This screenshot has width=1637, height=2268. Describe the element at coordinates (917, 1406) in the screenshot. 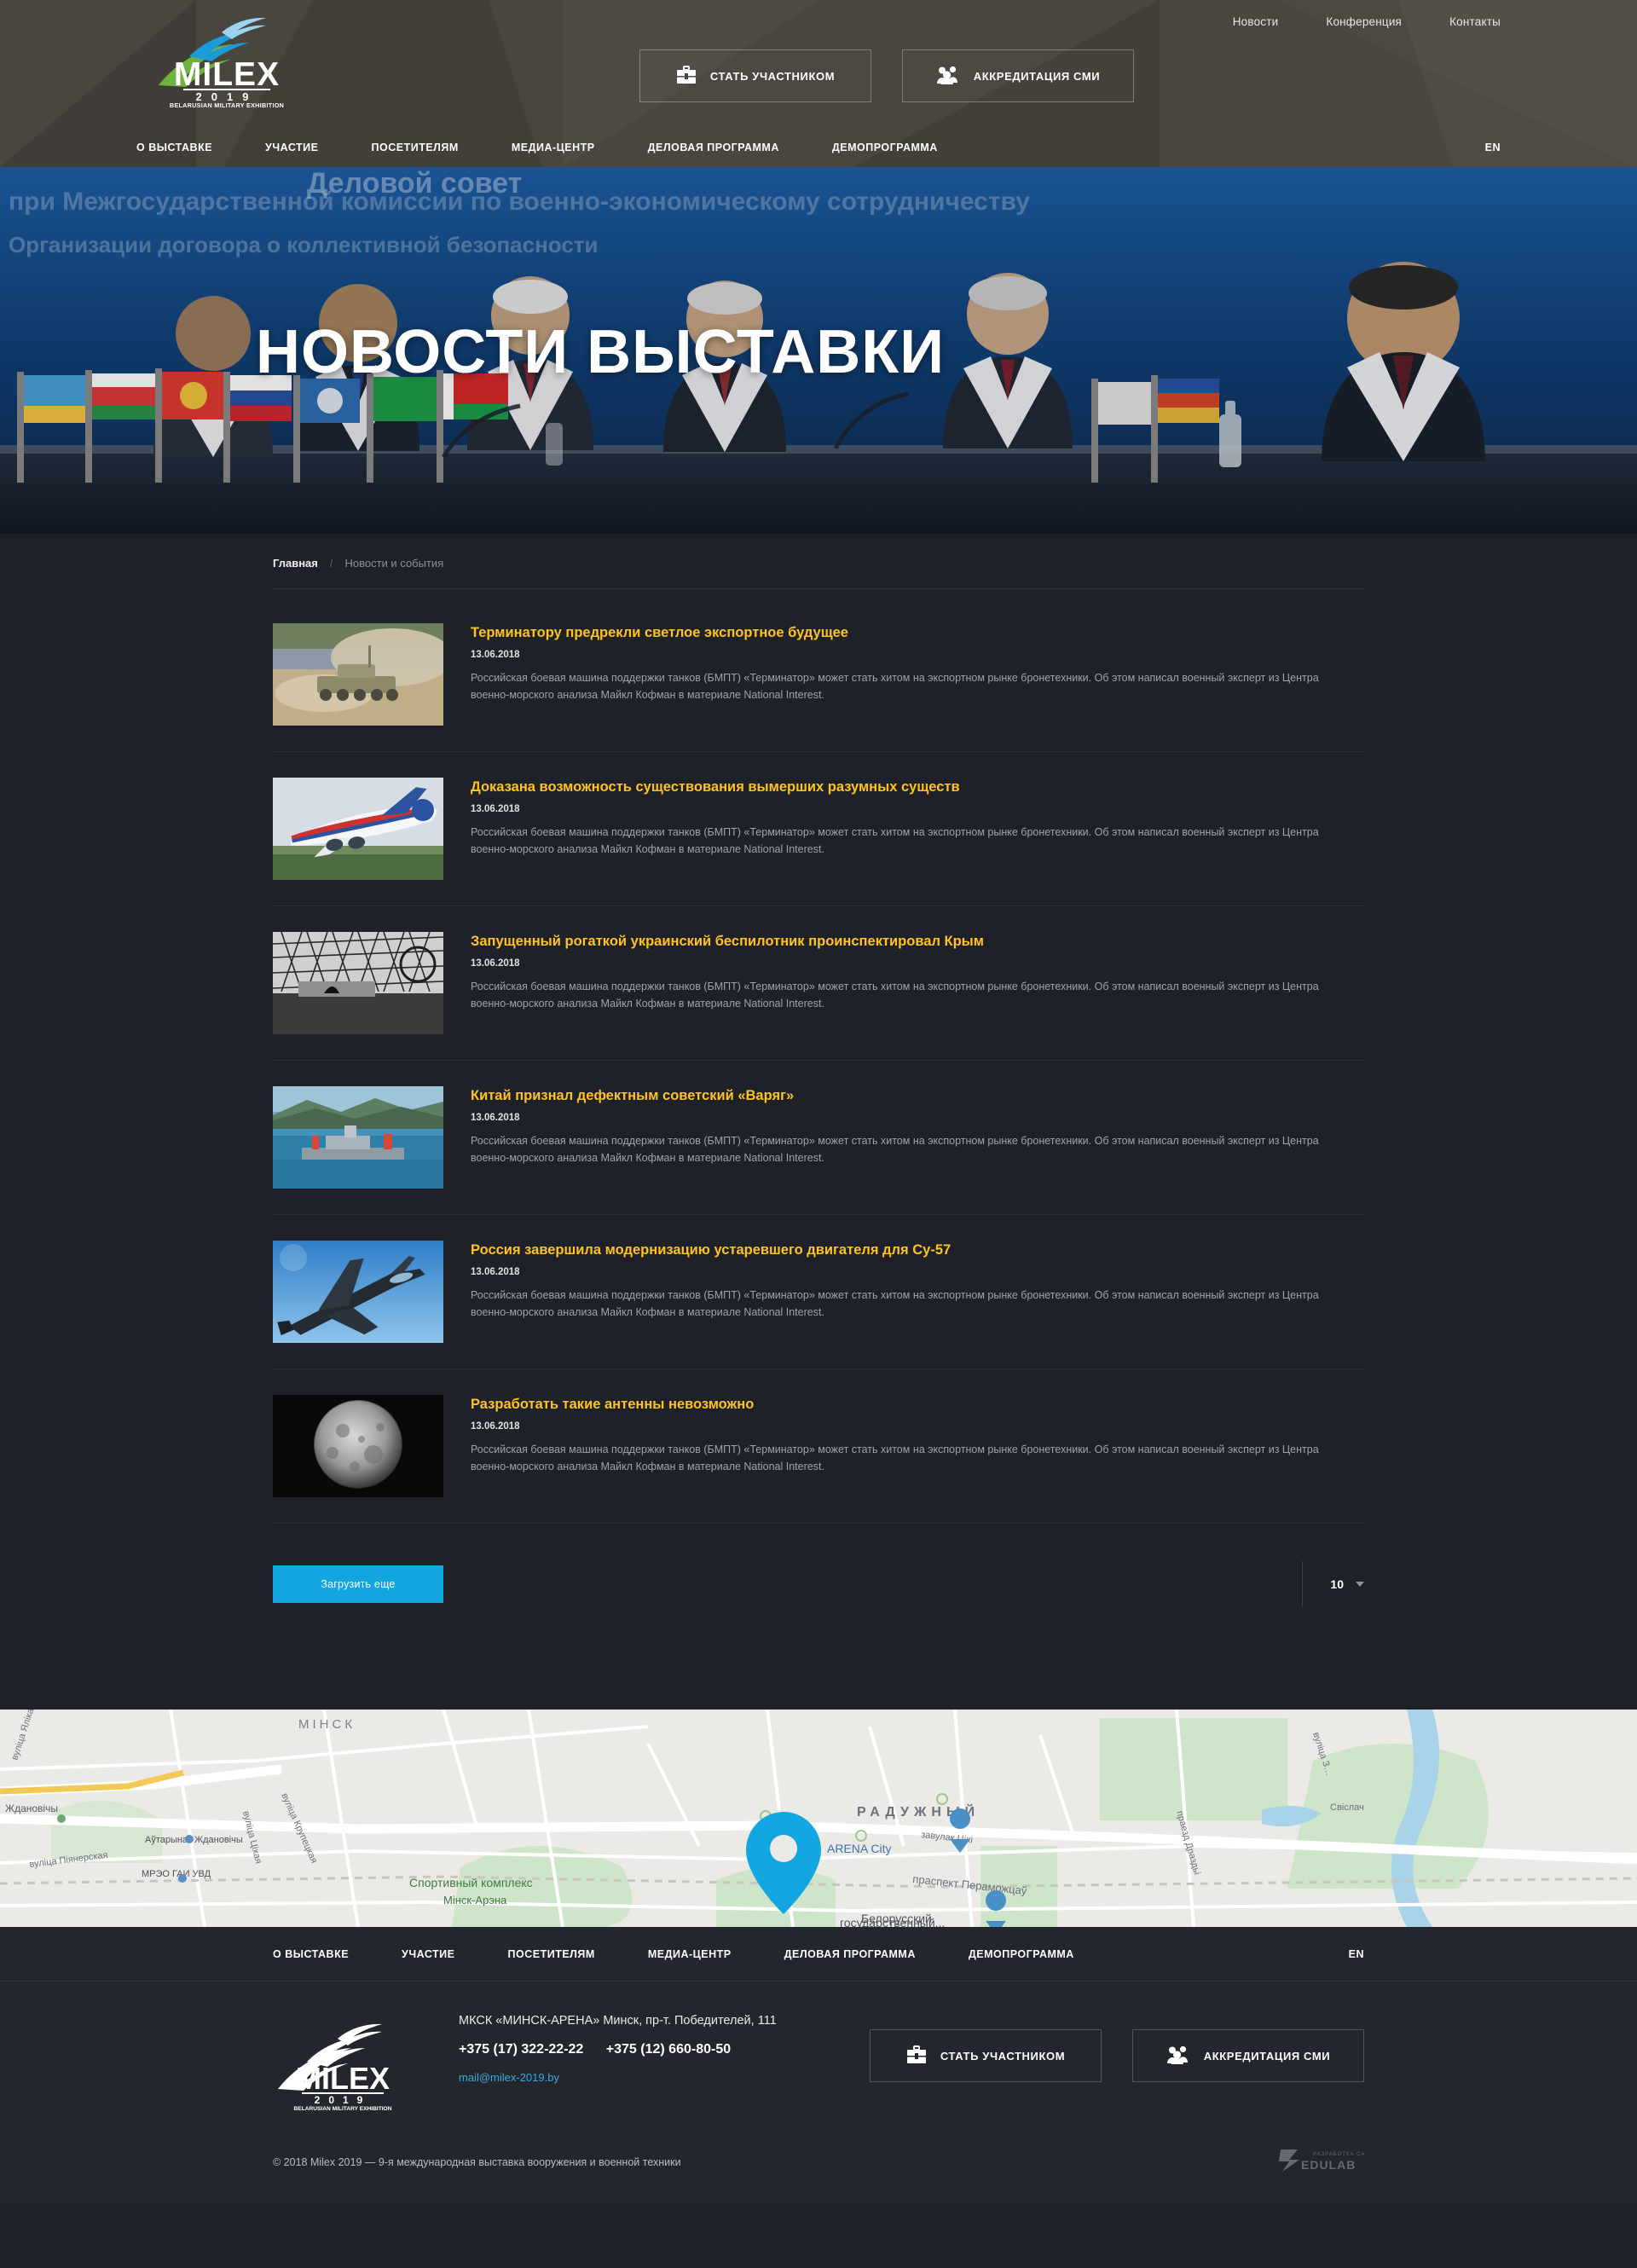

I see `news-title-link: Разработать такие антенны невозможно` at that location.